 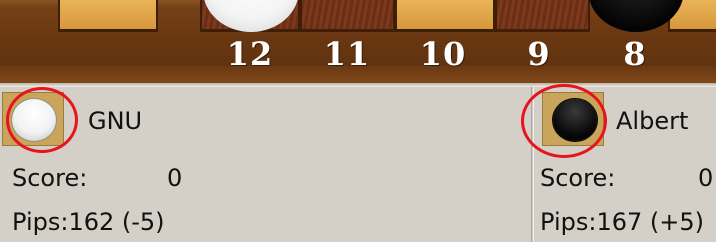 I want to click on pip-count: Pips:162 (-5), so click(x=88, y=222).